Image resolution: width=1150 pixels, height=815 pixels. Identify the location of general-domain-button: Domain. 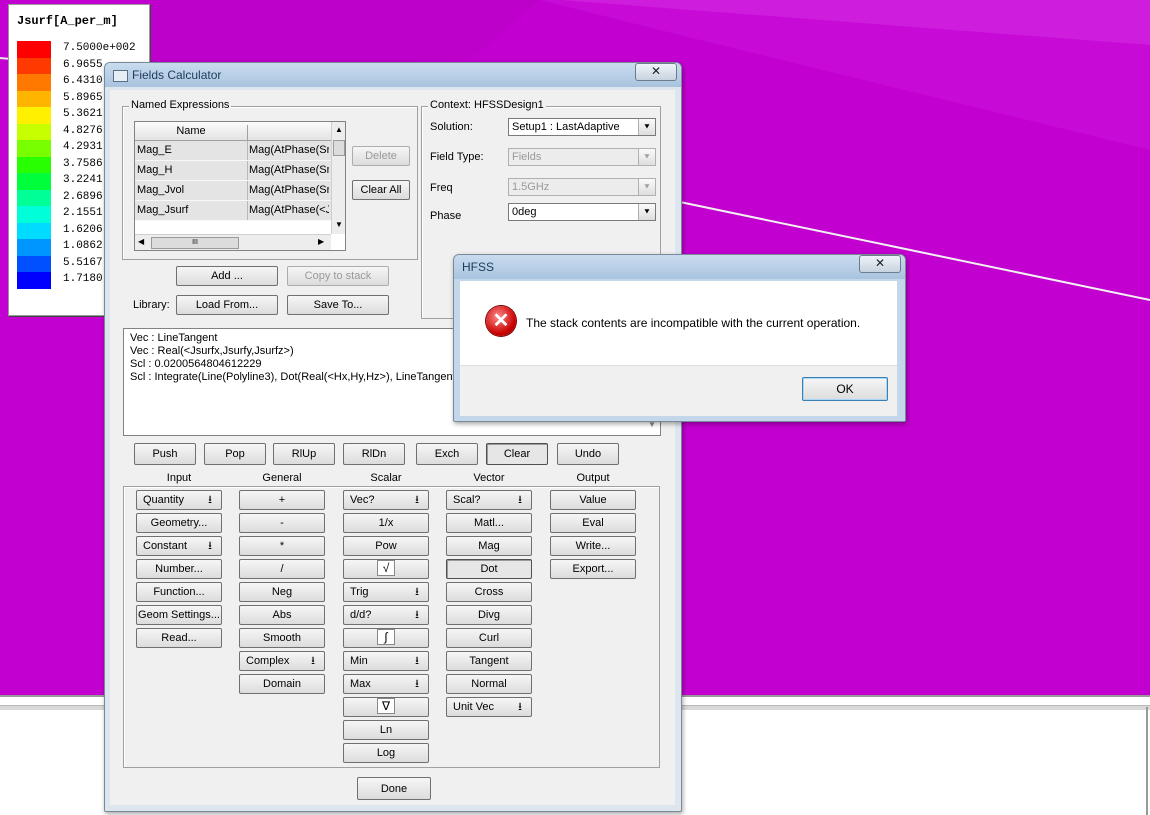
(282, 684).